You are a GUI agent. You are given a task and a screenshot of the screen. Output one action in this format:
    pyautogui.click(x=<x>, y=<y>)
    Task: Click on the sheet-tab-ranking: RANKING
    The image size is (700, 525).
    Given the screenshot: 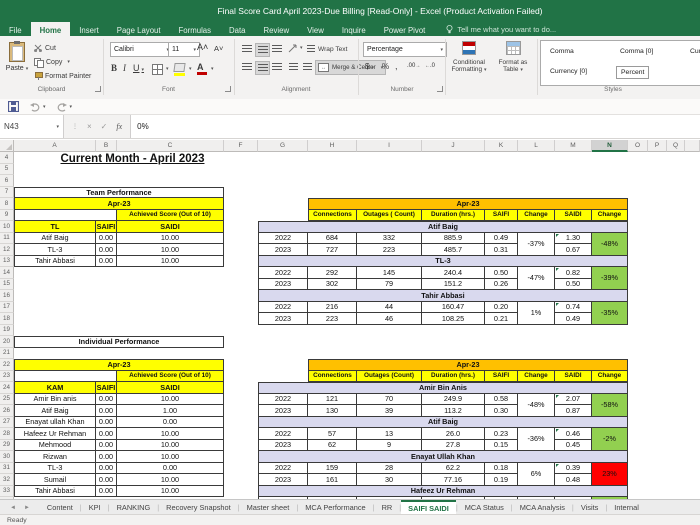 What is the action you would take?
    pyautogui.click(x=134, y=507)
    